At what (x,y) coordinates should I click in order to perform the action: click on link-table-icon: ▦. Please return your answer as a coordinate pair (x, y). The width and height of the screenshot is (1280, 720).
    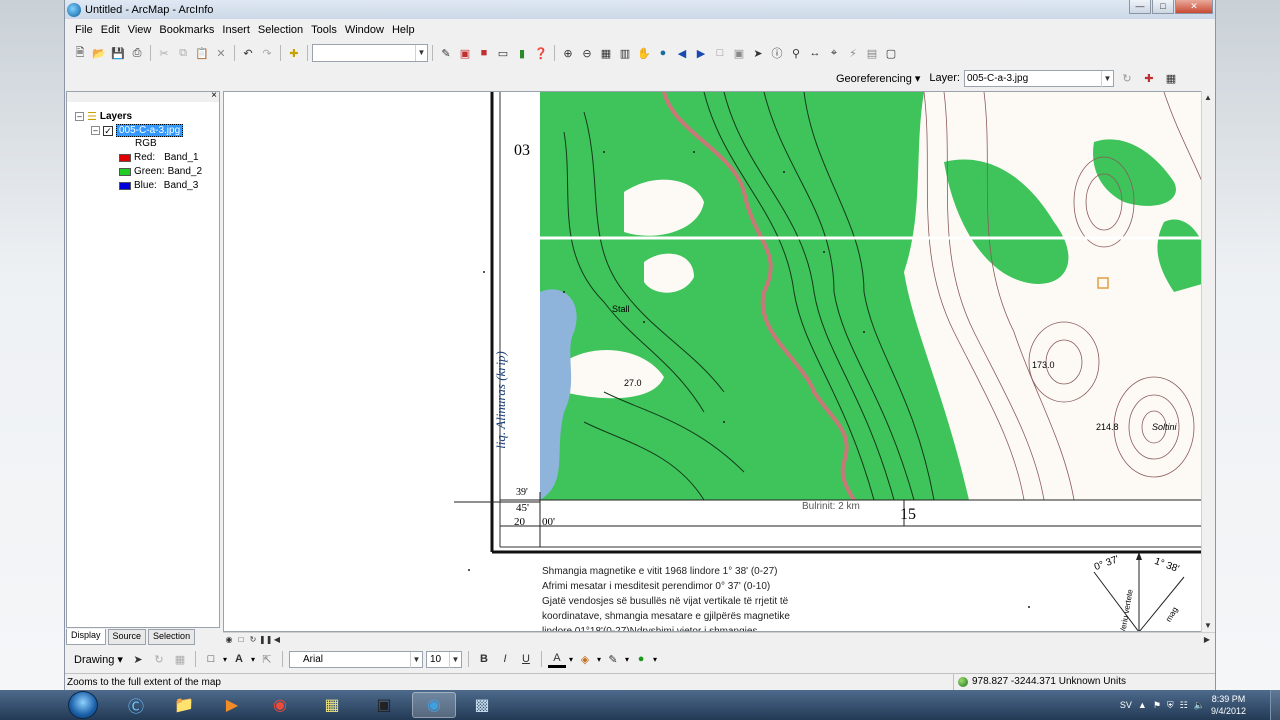
    Looking at the image, I should click on (1171, 78).